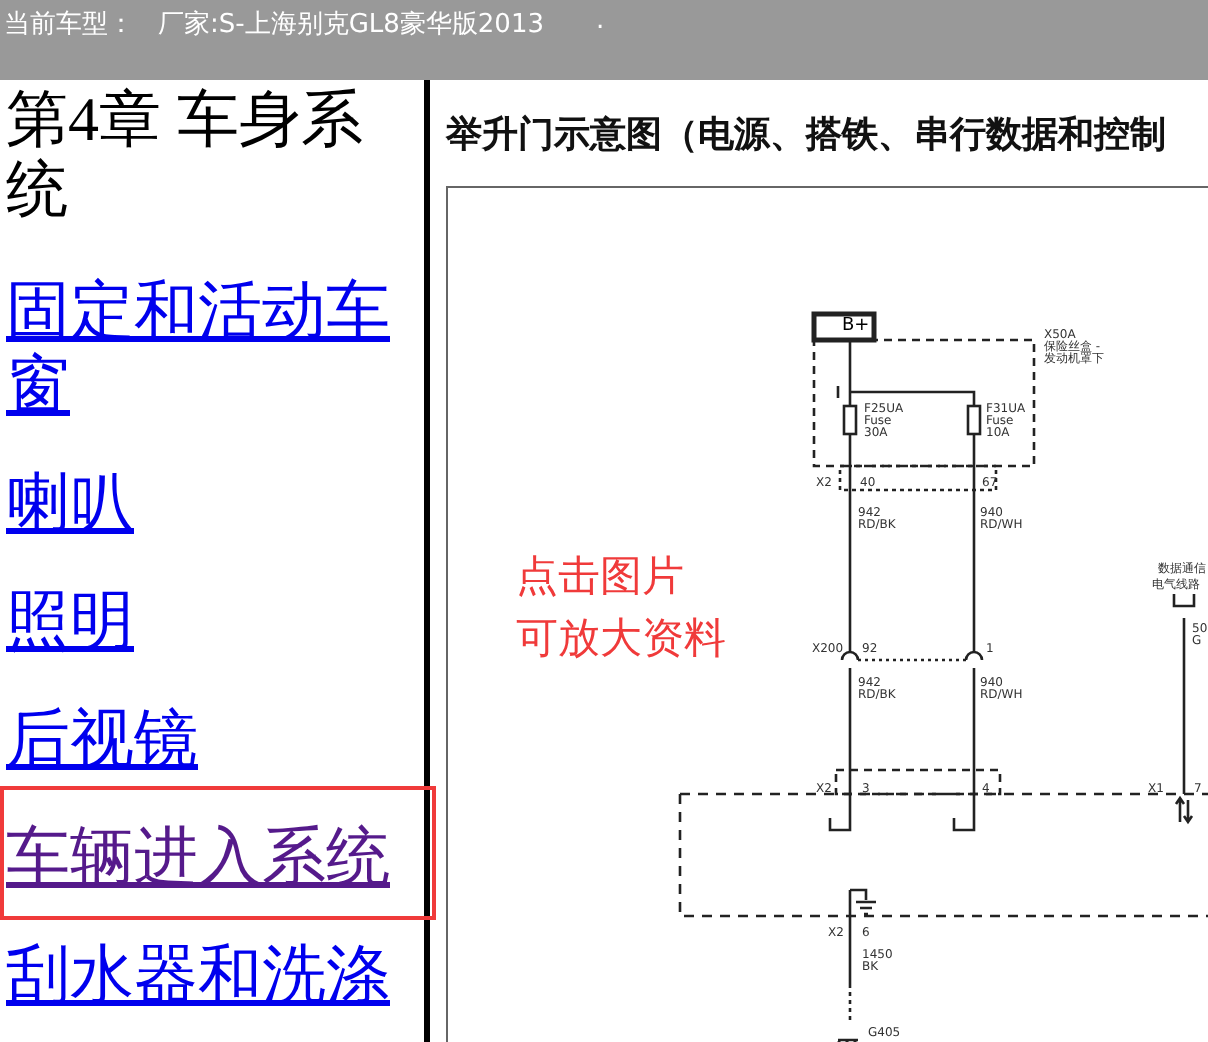 The height and width of the screenshot is (1042, 1208). Describe the element at coordinates (807, 135) in the screenshot. I see `diagram-title: 举升门示意图（电源、搭铁、串行数据和控制` at that location.